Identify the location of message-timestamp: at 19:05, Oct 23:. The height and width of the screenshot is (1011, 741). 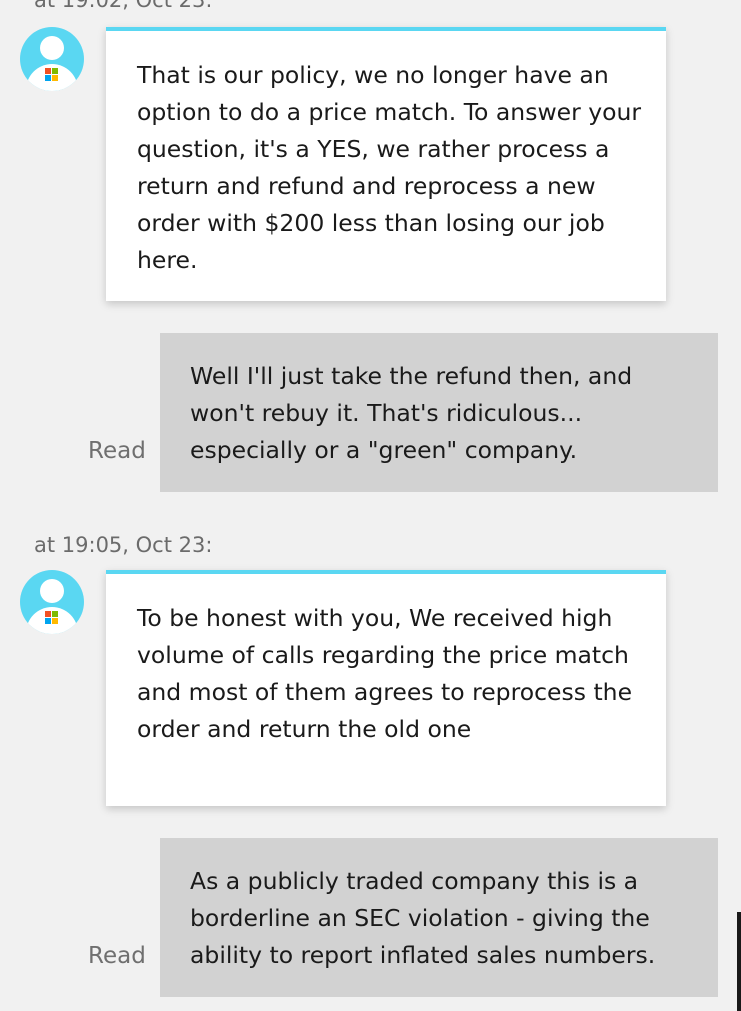
(123, 545).